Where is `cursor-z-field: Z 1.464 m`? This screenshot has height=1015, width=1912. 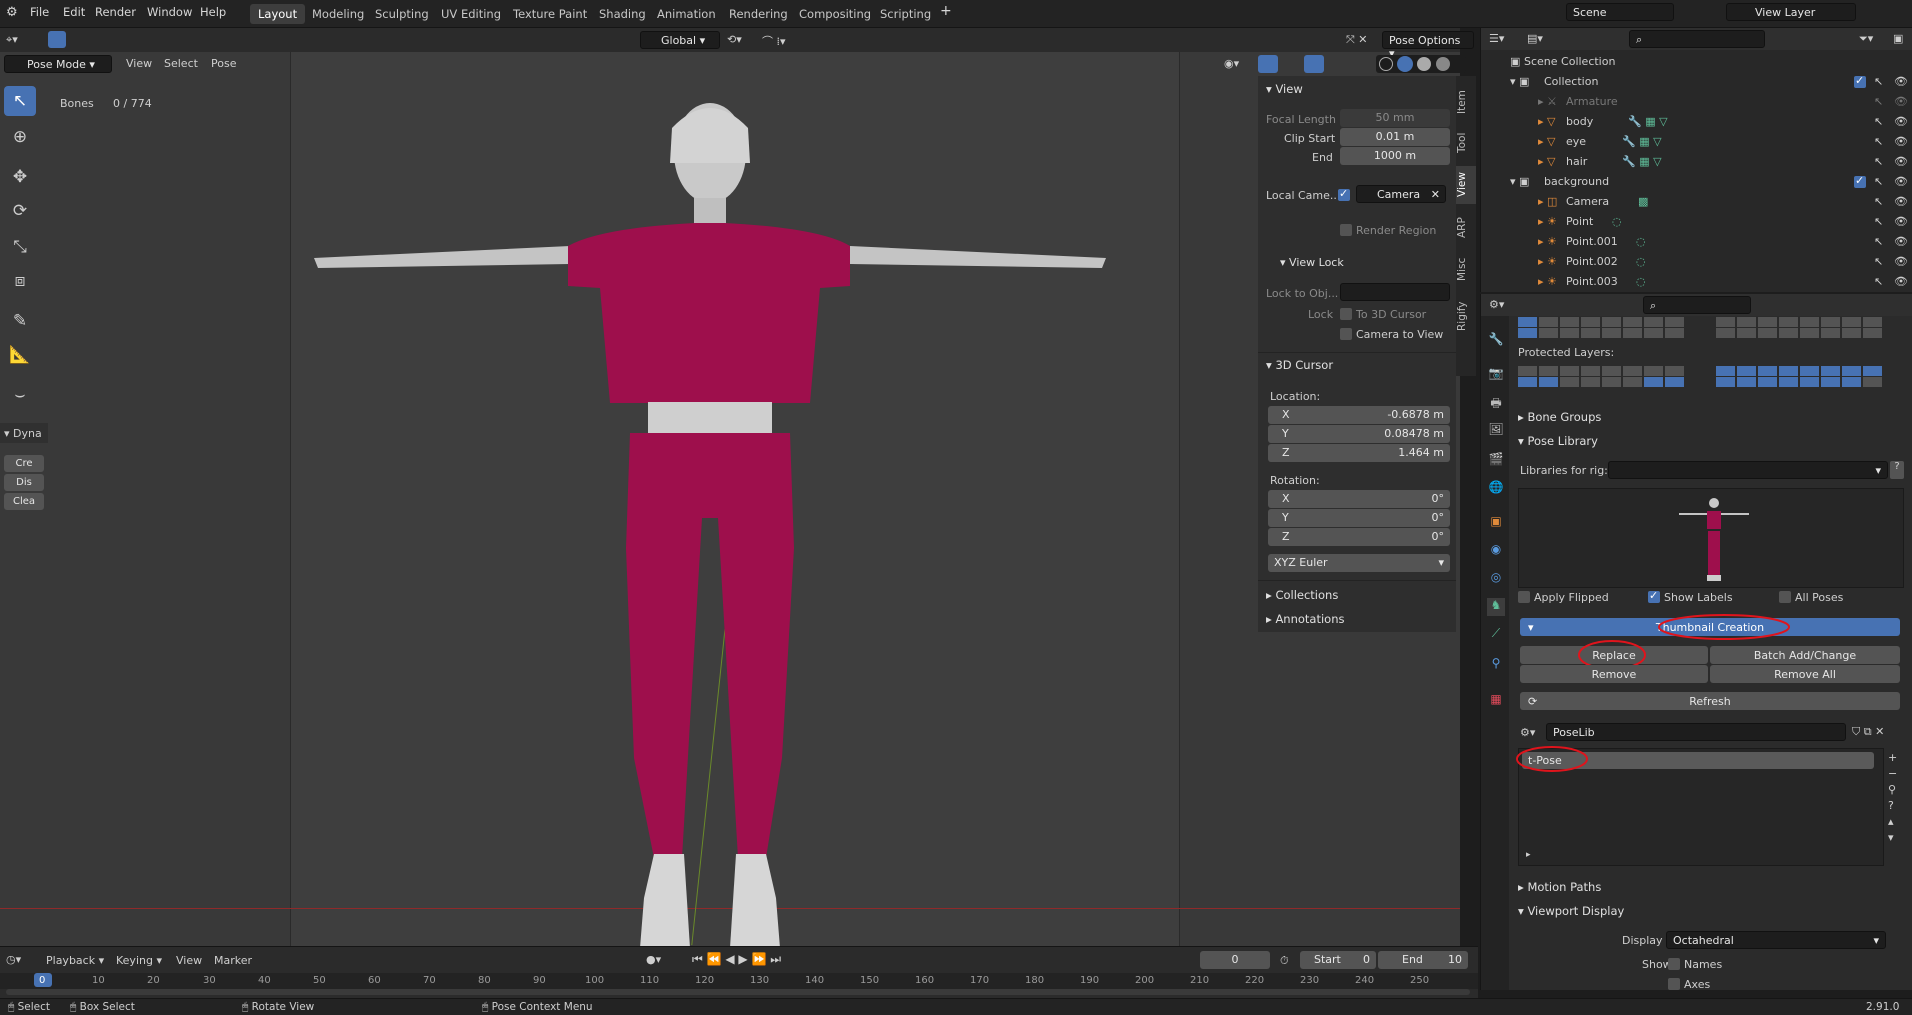
cursor-z-field: Z 1.464 m is located at coordinates (1359, 453).